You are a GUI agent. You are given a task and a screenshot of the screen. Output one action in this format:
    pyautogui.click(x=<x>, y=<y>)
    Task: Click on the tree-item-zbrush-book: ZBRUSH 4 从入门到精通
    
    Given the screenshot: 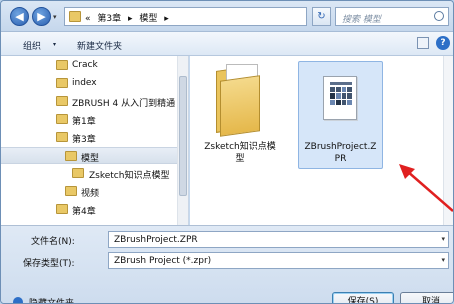 What is the action you would take?
    pyautogui.click(x=94, y=101)
    